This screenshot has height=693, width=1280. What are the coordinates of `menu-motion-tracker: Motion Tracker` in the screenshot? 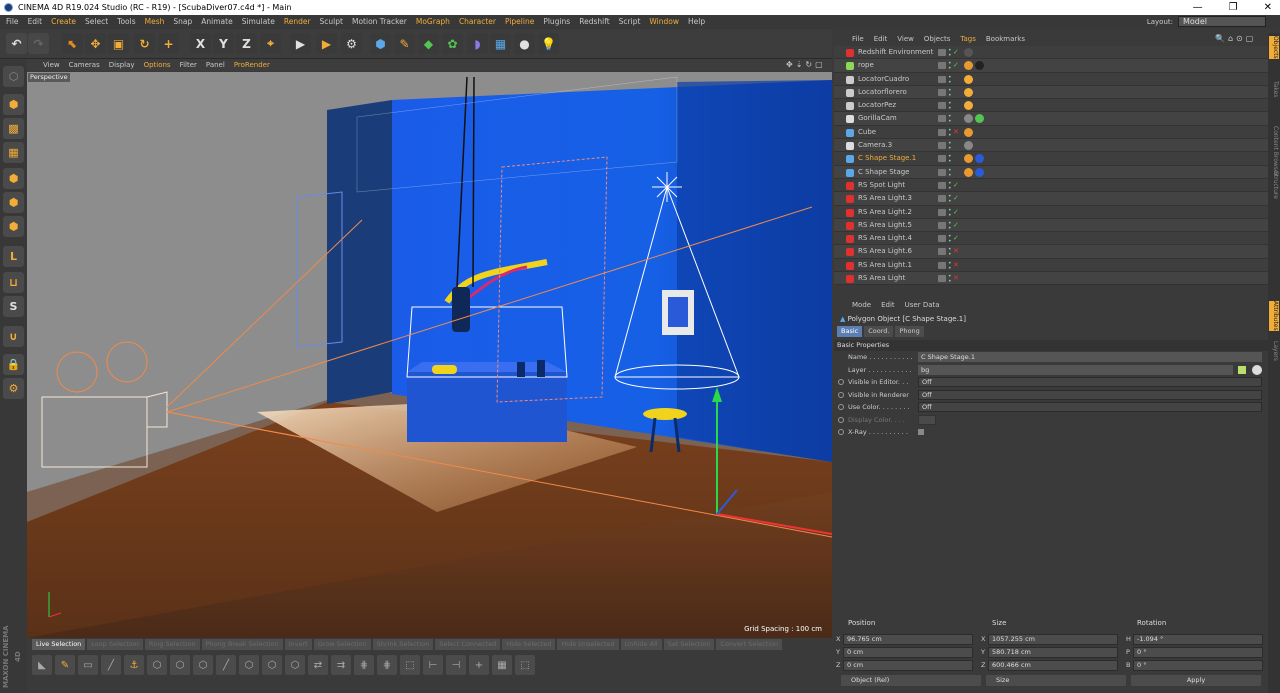 It's located at (379, 22).